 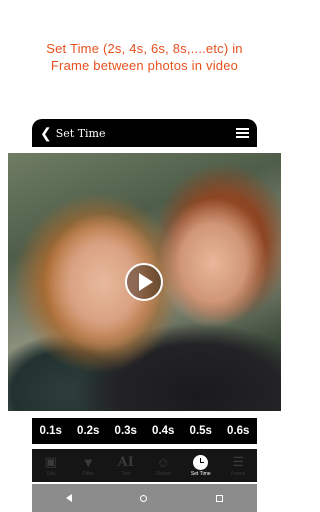 I want to click on layers-icon: ☰, so click(x=238, y=461).